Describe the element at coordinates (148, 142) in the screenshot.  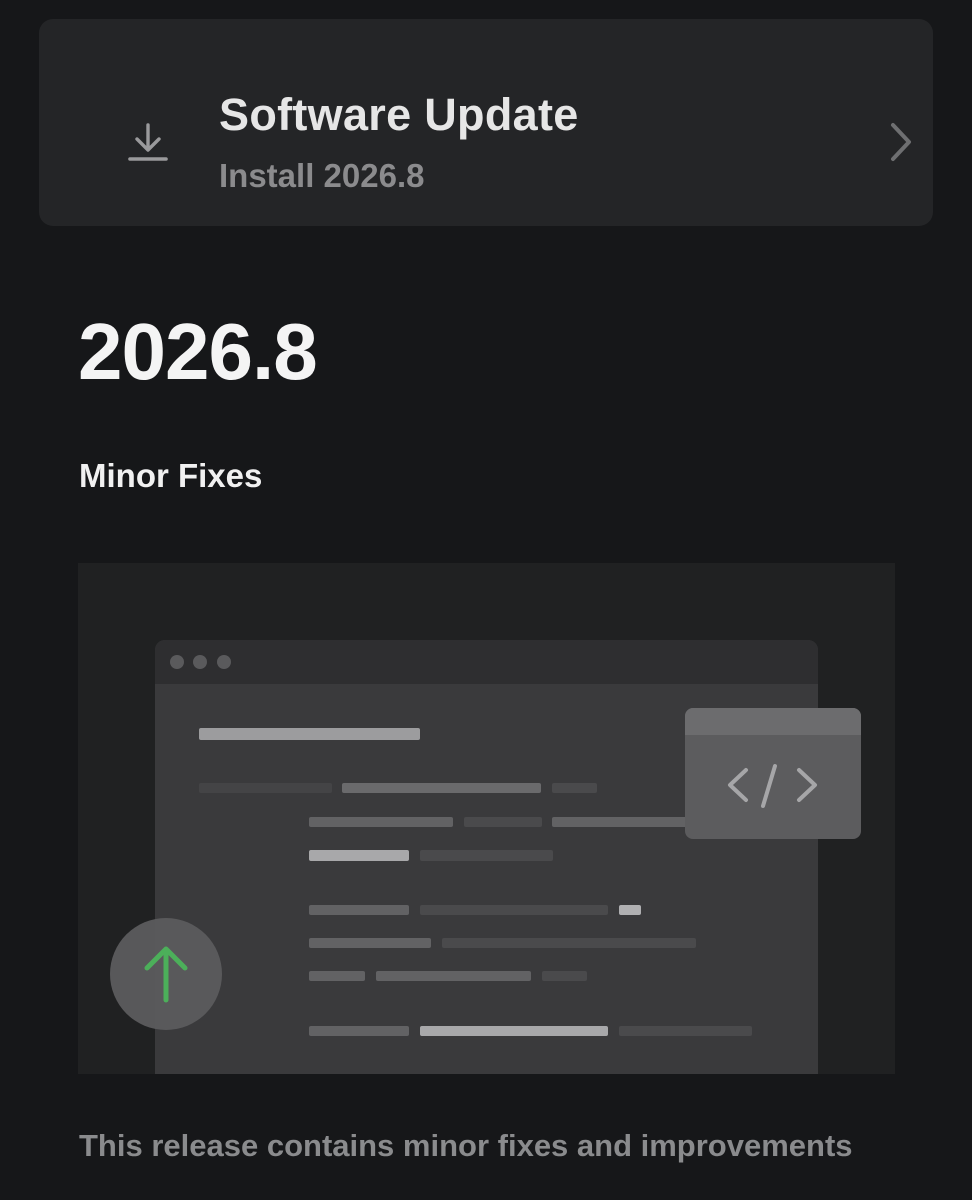
I see `download-icon` at that location.